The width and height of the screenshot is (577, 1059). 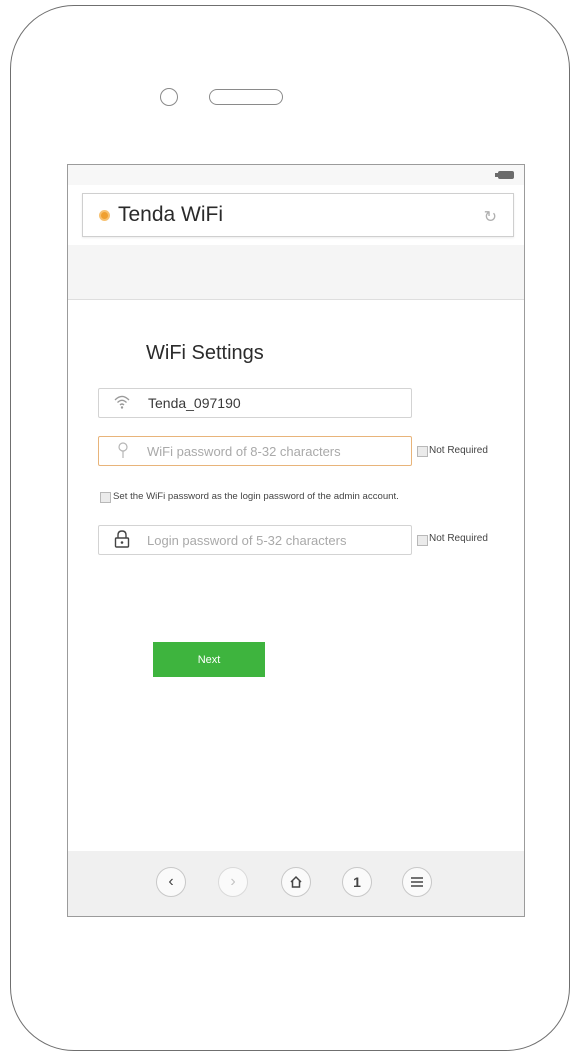 I want to click on menu-icon, so click(x=417, y=882).